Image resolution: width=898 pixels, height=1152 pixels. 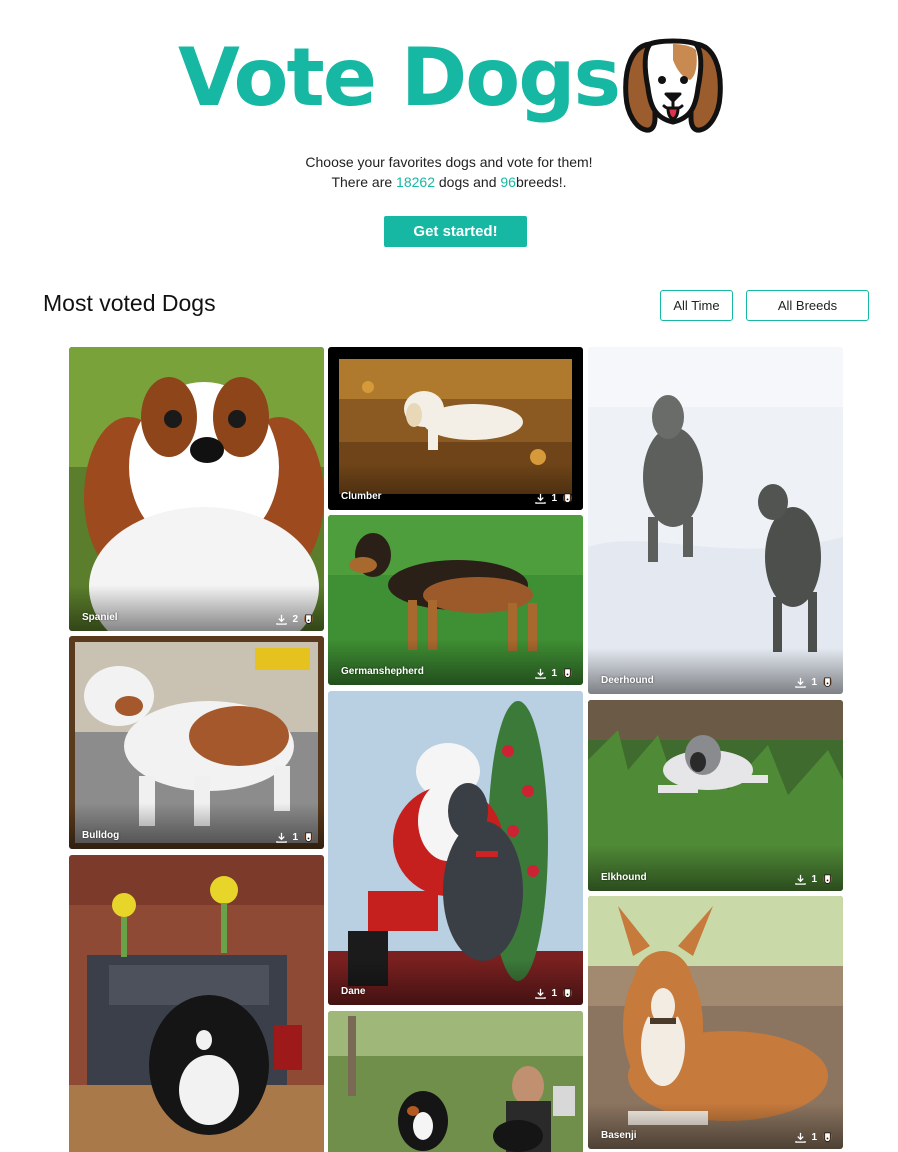 What do you see at coordinates (508, 182) in the screenshot?
I see `breeds-count: 96` at bounding box center [508, 182].